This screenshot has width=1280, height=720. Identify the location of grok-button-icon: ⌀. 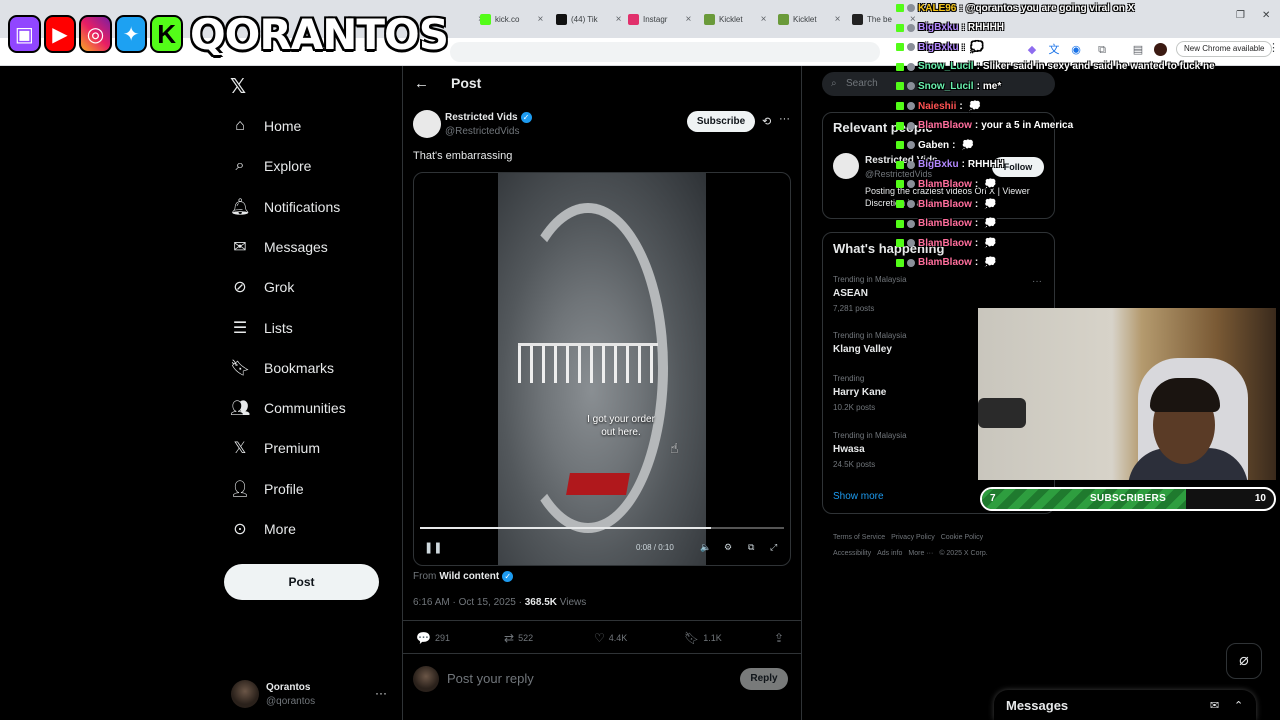
(1244, 661).